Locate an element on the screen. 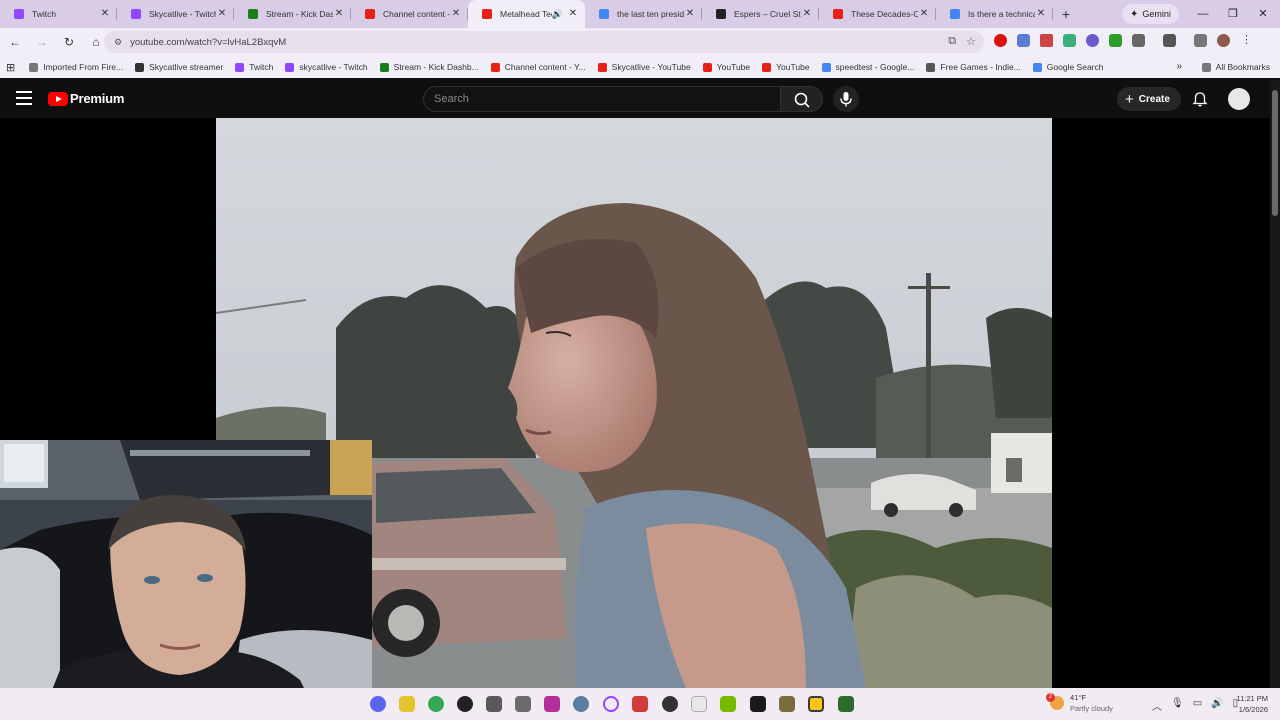  microphone-tray-icon: 🎙 is located at coordinates (1177, 705).